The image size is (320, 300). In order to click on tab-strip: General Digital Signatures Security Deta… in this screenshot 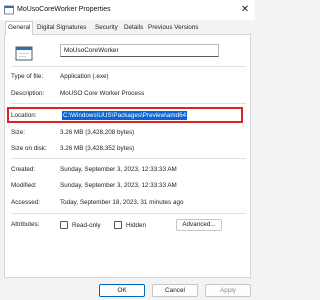, I will do `click(127, 28)`.